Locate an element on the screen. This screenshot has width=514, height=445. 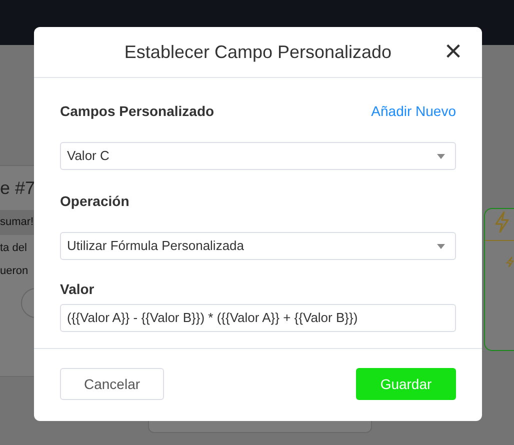
field-label: Operación is located at coordinates (95, 201).